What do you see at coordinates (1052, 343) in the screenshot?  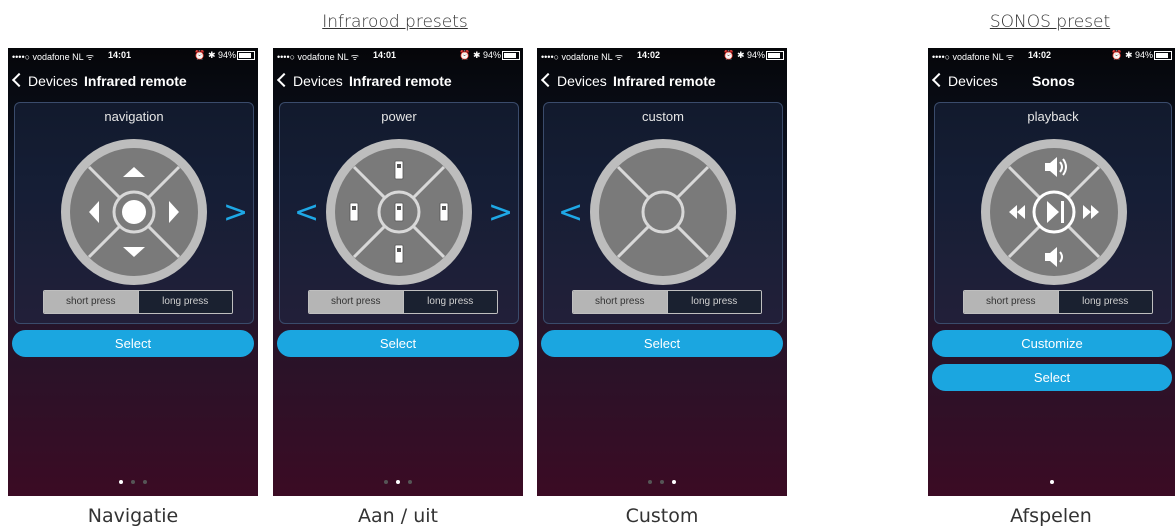 I see `customize-button: Customize` at bounding box center [1052, 343].